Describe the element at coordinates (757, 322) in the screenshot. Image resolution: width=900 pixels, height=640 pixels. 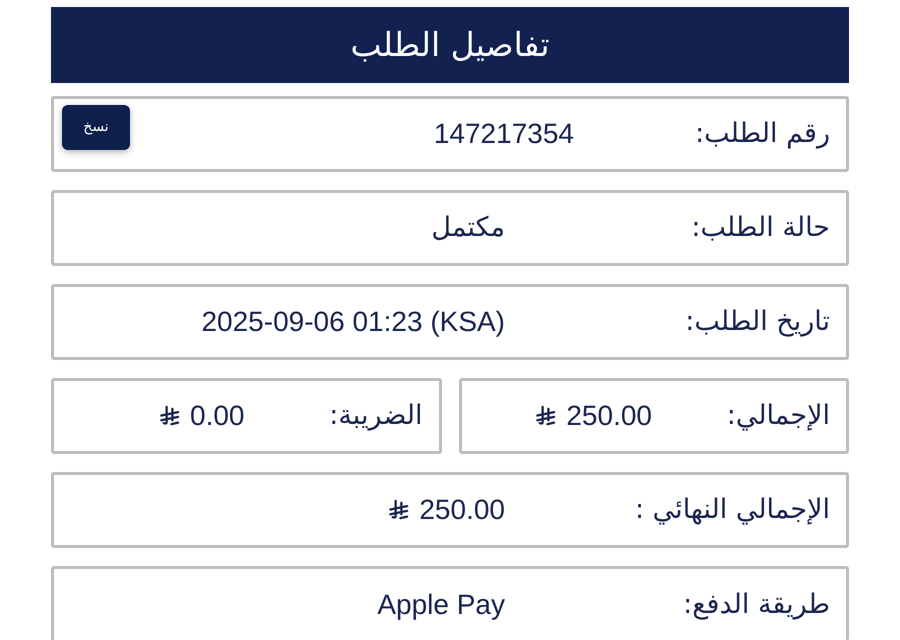
I see `field-label: تاريخ الطلب:` at that location.